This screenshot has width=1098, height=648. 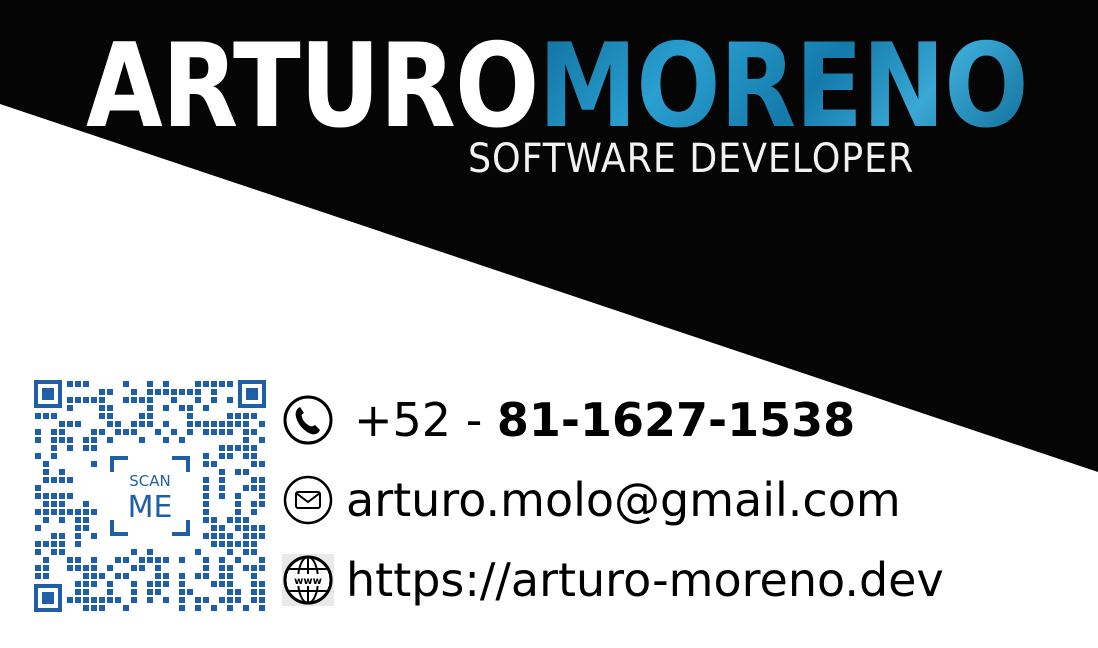 I want to click on globe-icon: www, so click(x=308, y=580).